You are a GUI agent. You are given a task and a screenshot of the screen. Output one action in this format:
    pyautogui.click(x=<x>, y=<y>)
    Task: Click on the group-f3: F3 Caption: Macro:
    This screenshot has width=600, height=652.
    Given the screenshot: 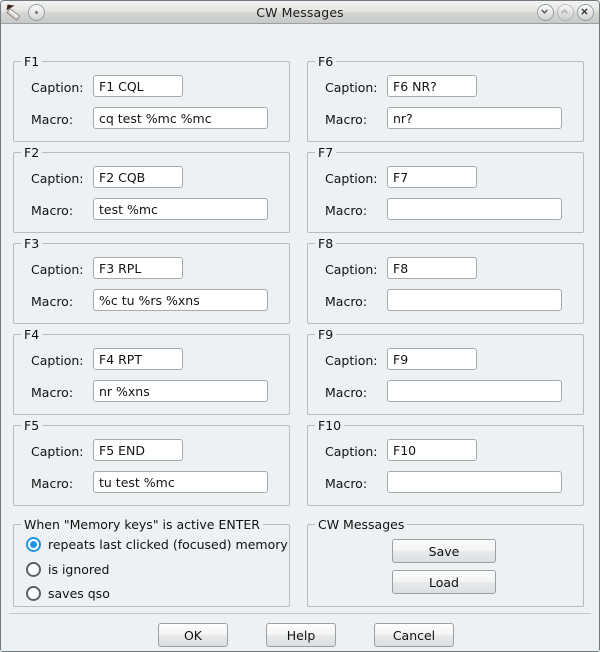 What is the action you would take?
    pyautogui.click(x=151, y=280)
    